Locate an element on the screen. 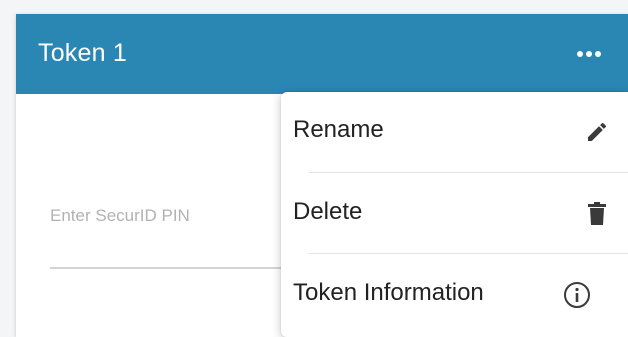  menu-item-label: Rename is located at coordinates (338, 129).